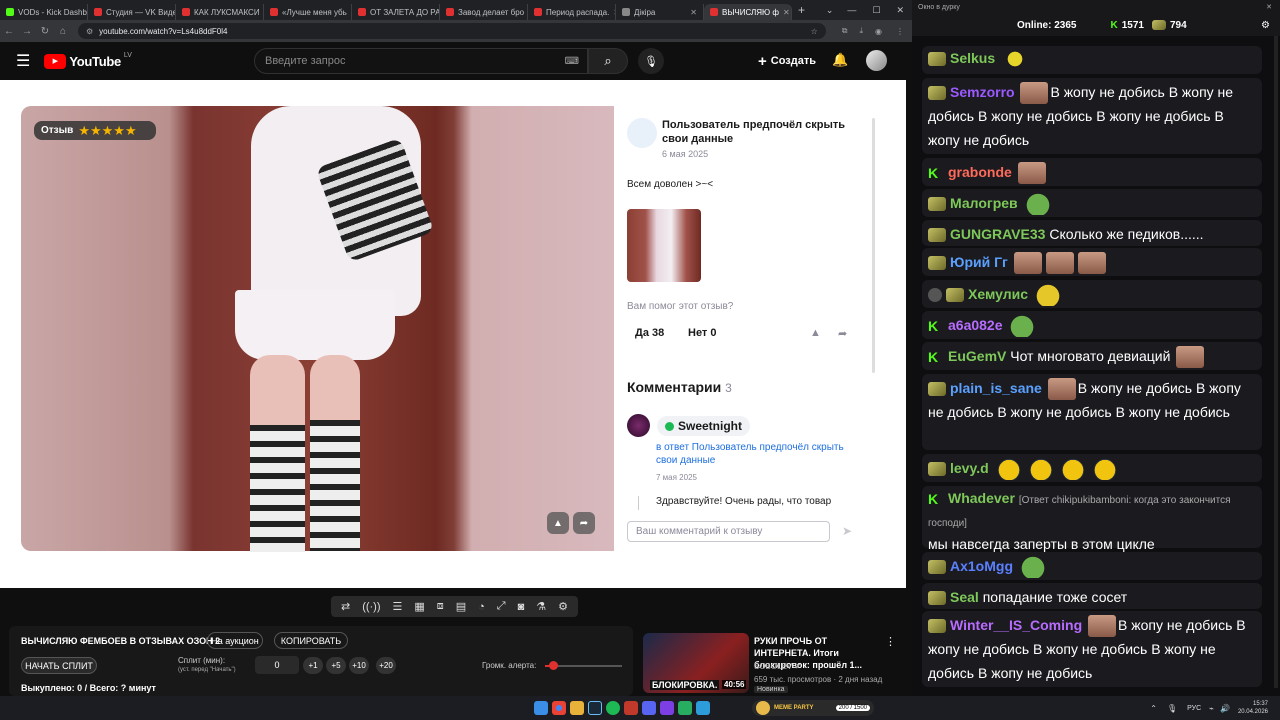  I want to click on report-review-icon: ▲, so click(815, 333).